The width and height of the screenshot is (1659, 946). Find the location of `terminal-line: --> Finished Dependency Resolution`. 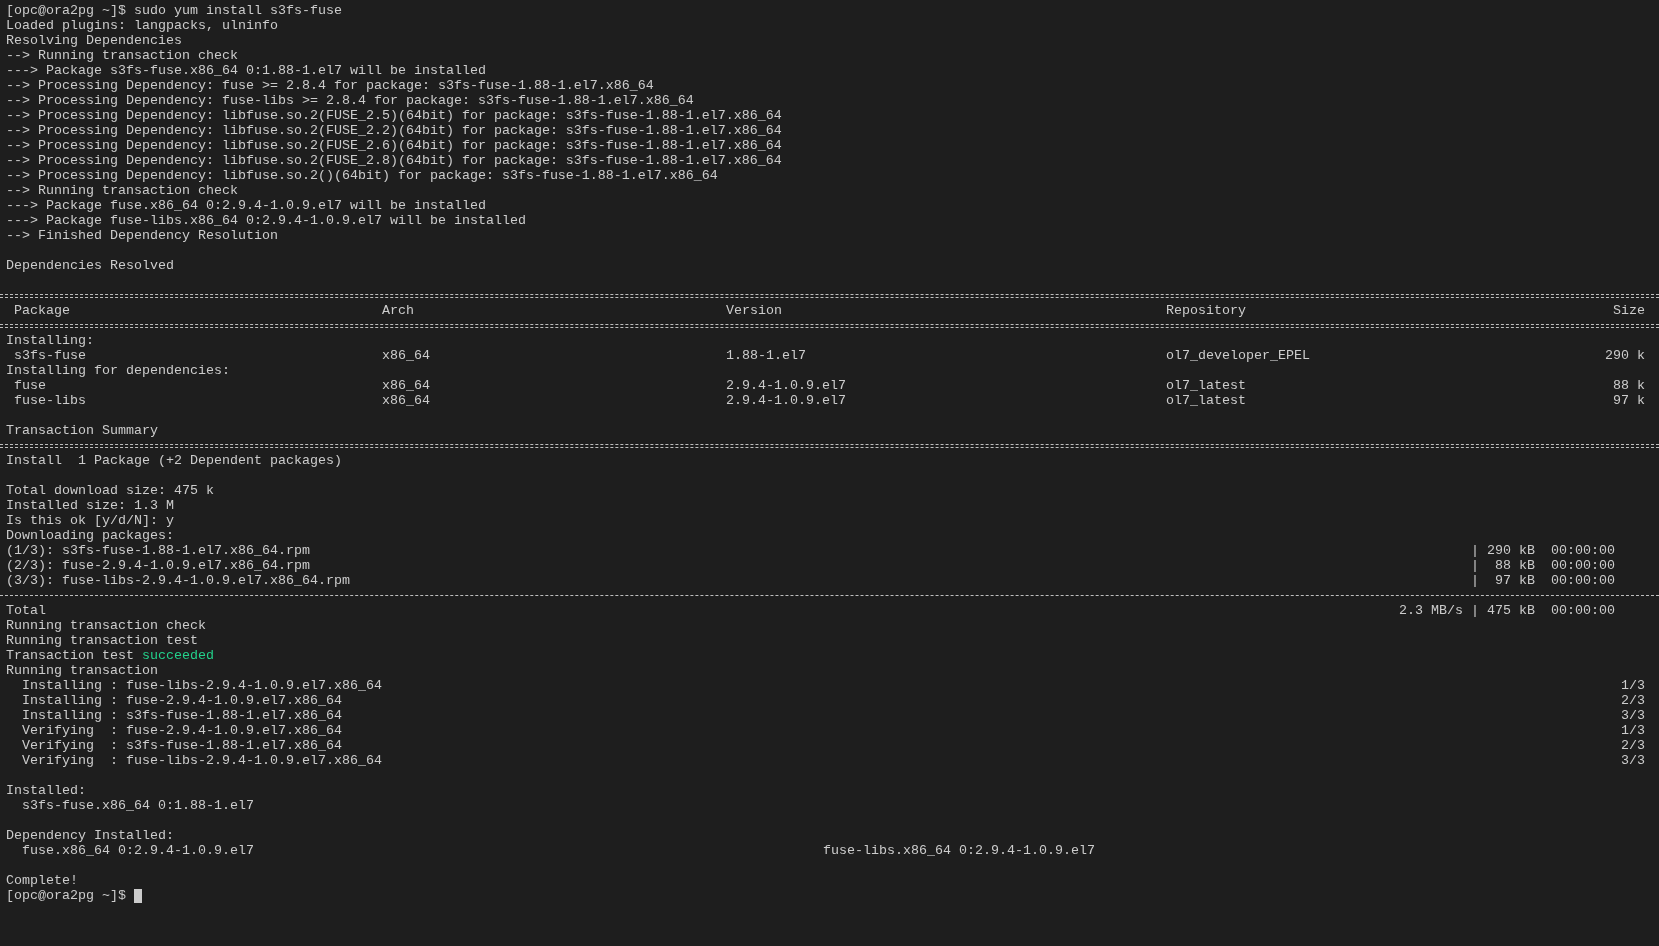

terminal-line: --> Finished Dependency Resolution is located at coordinates (142, 235).